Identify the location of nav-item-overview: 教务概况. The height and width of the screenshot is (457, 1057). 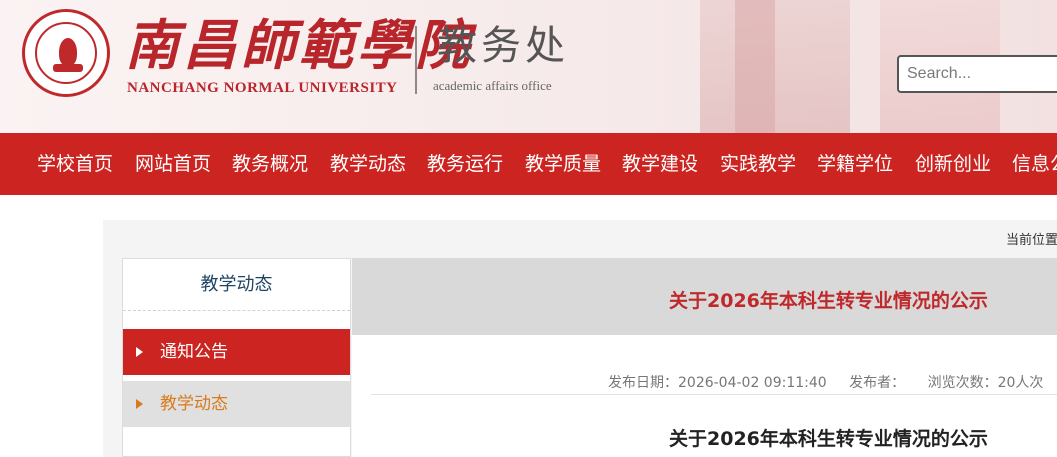
(270, 164).